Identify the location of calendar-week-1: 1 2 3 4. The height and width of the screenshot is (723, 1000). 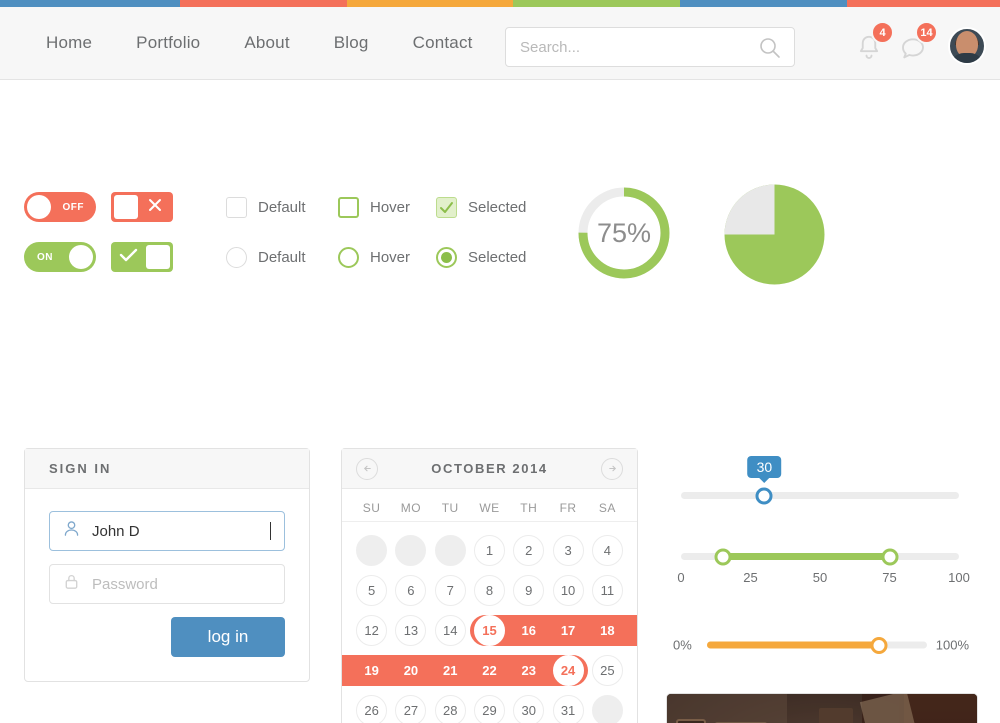
(489, 550).